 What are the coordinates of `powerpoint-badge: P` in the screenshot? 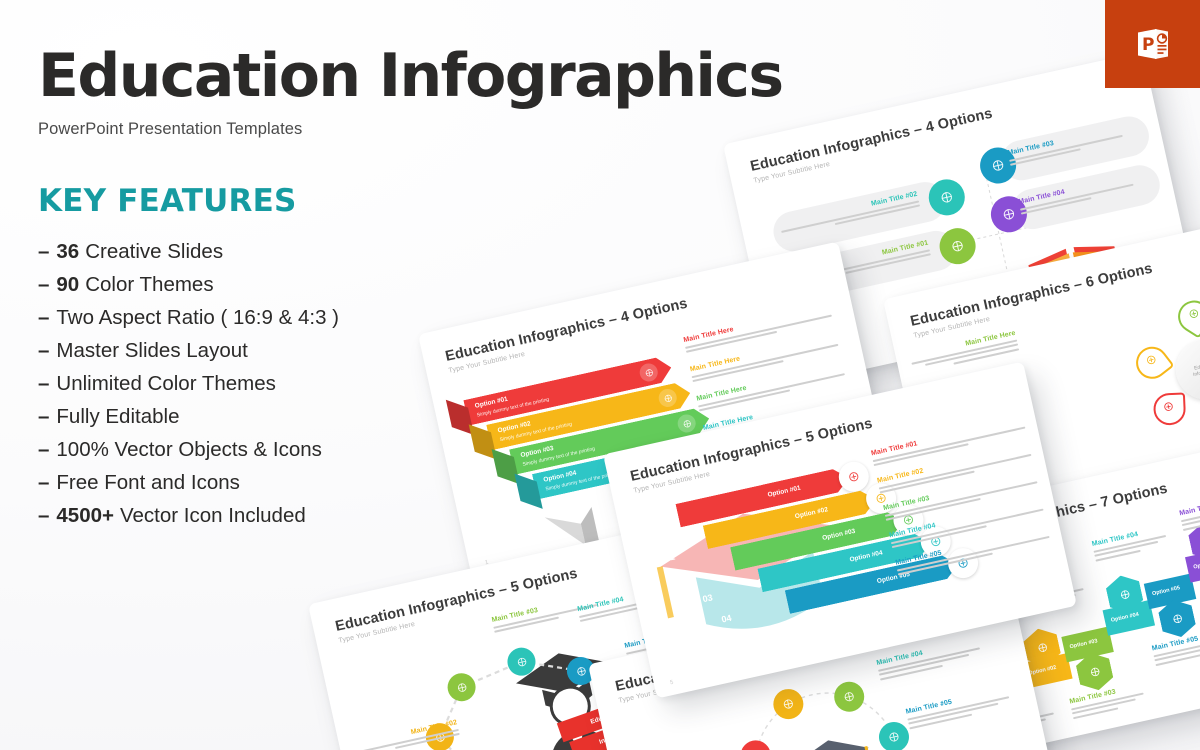 It's located at (1152, 44).